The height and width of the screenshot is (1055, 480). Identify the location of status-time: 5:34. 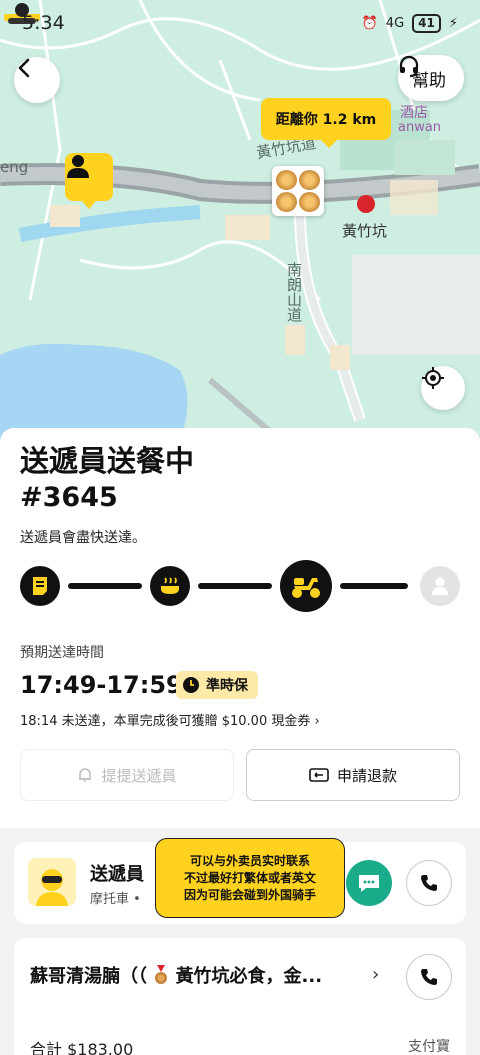
(43, 23).